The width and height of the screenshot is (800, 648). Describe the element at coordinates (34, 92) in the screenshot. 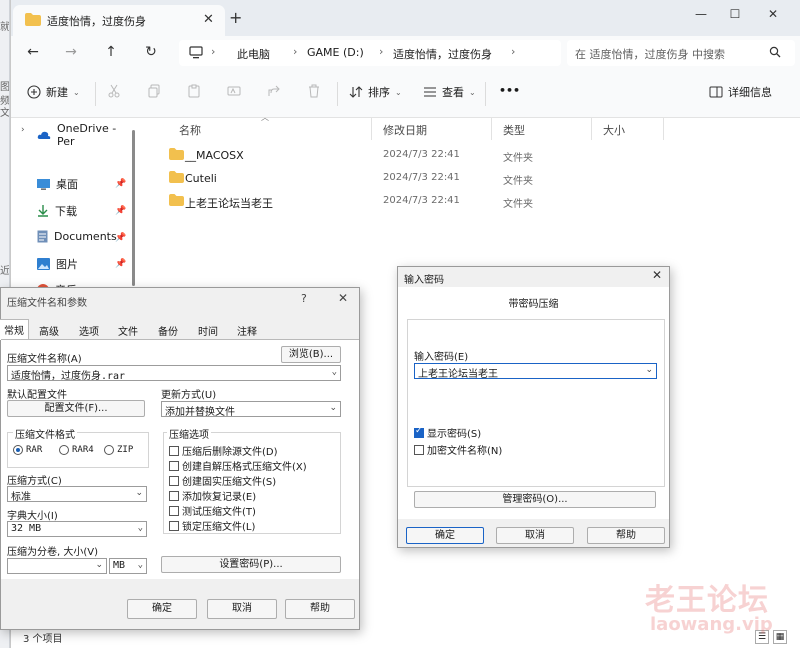

I see `plus-circle-icon` at that location.